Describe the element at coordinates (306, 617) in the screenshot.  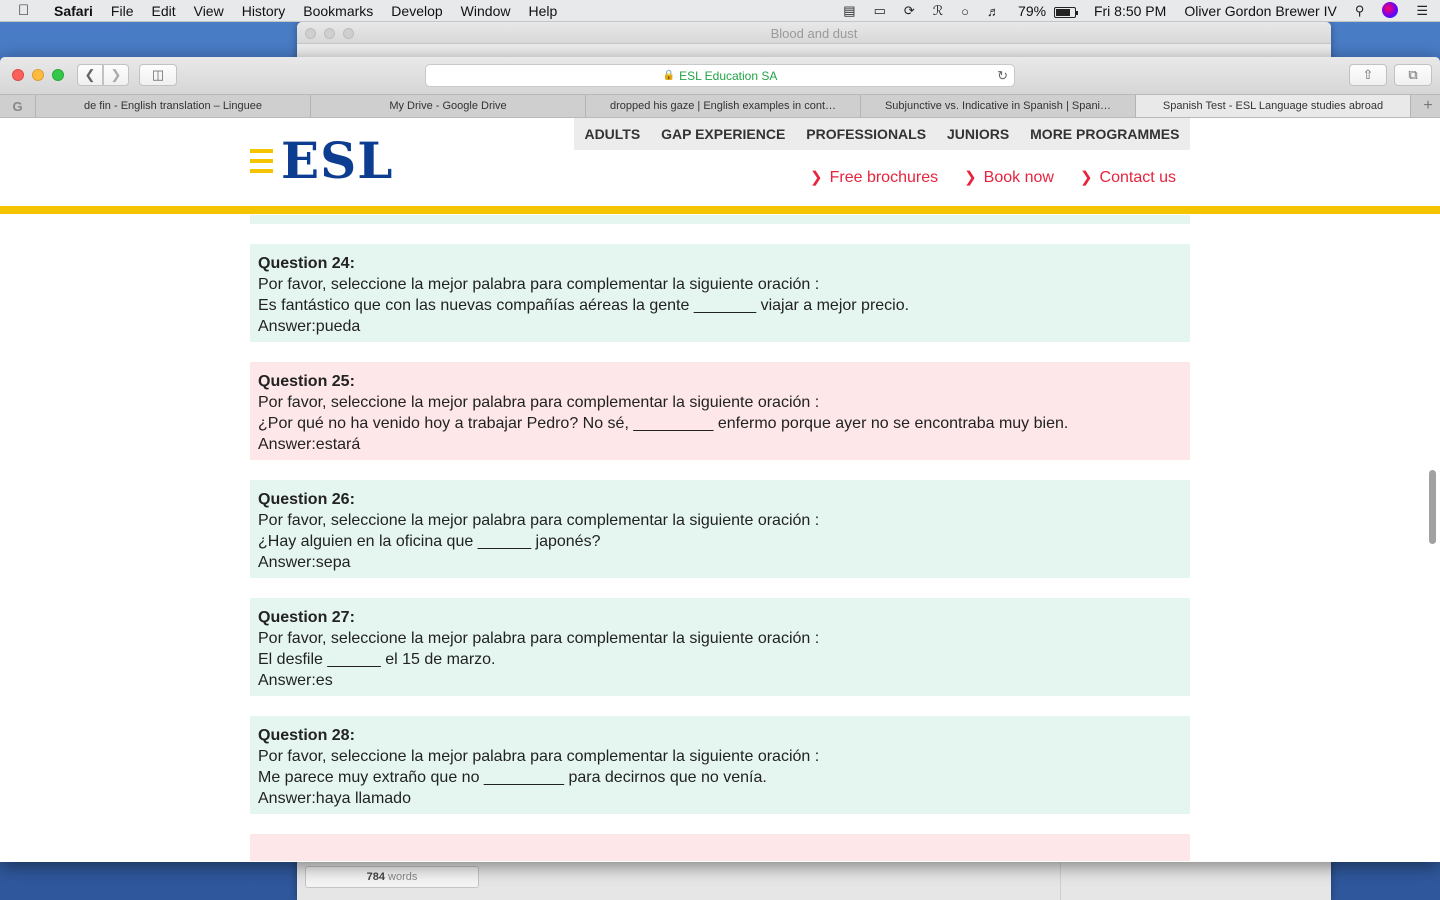
I see `question-title: Question 27:` at that location.